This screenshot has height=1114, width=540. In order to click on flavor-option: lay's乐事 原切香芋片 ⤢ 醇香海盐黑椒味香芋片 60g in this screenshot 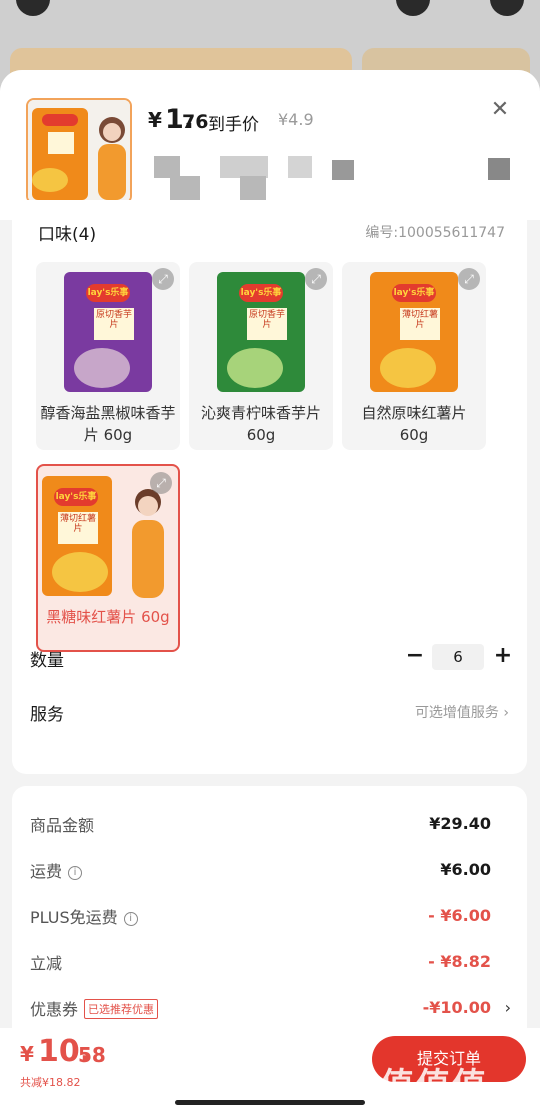, I will do `click(108, 356)`.